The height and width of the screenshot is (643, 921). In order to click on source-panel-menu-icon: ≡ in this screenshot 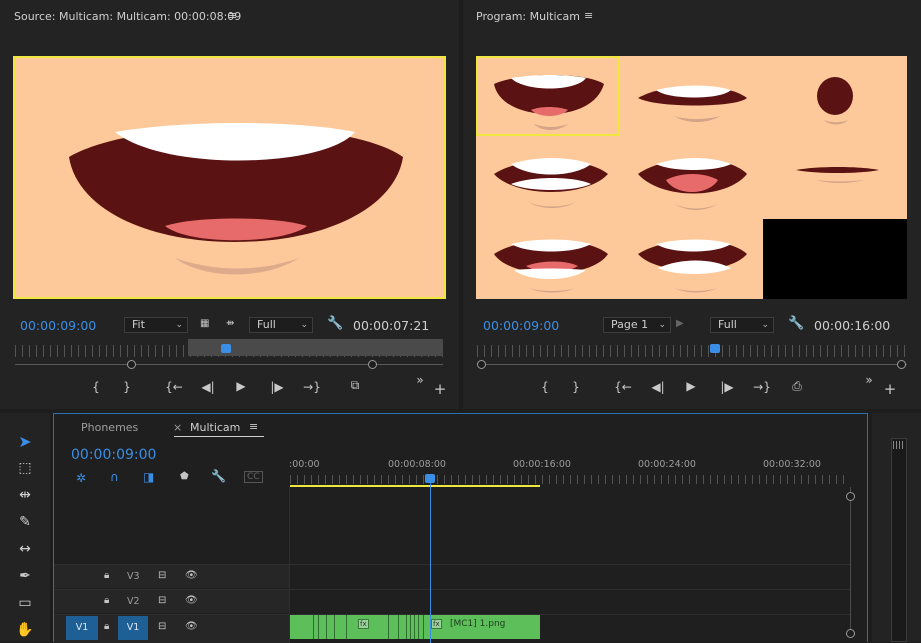, I will do `click(232, 15)`.